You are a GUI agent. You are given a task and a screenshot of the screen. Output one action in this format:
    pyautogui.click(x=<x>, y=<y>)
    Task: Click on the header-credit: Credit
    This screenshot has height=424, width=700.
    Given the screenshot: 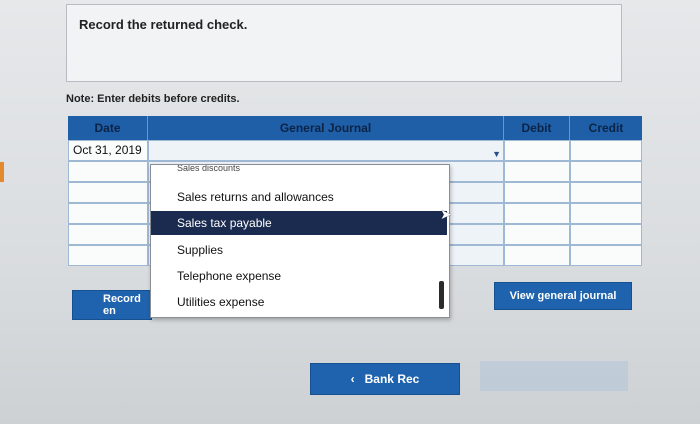 What is the action you would take?
    pyautogui.click(x=606, y=128)
    